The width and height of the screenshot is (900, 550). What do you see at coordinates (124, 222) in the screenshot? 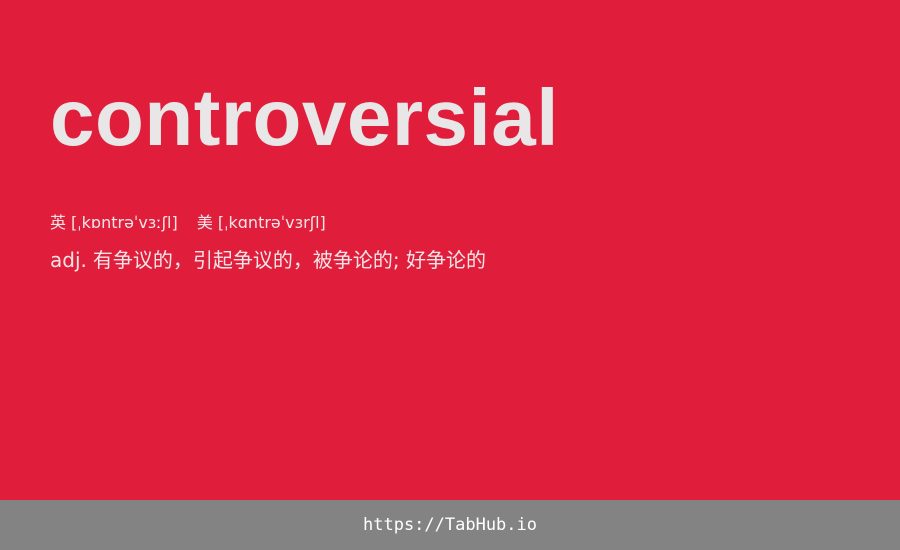
I see `uk-ipa: [ˌkɒntrəˈvɜːʃl]` at bounding box center [124, 222].